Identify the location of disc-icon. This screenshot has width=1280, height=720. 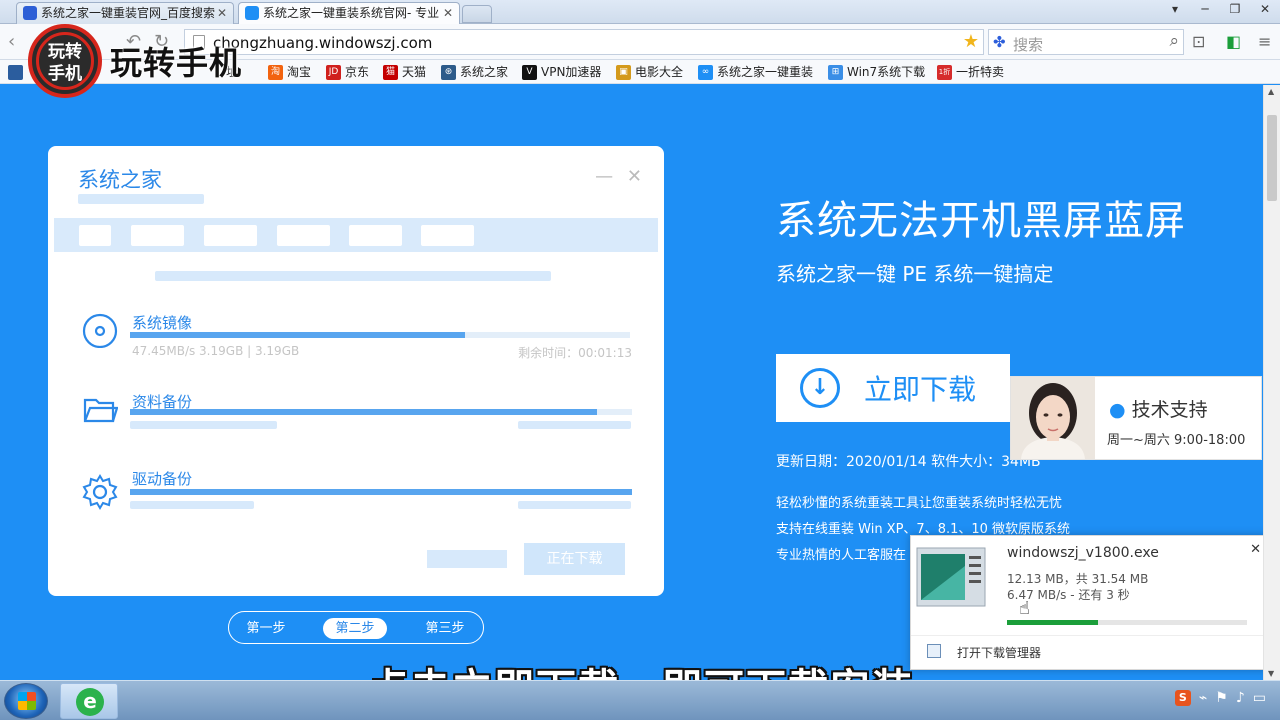
(100, 330).